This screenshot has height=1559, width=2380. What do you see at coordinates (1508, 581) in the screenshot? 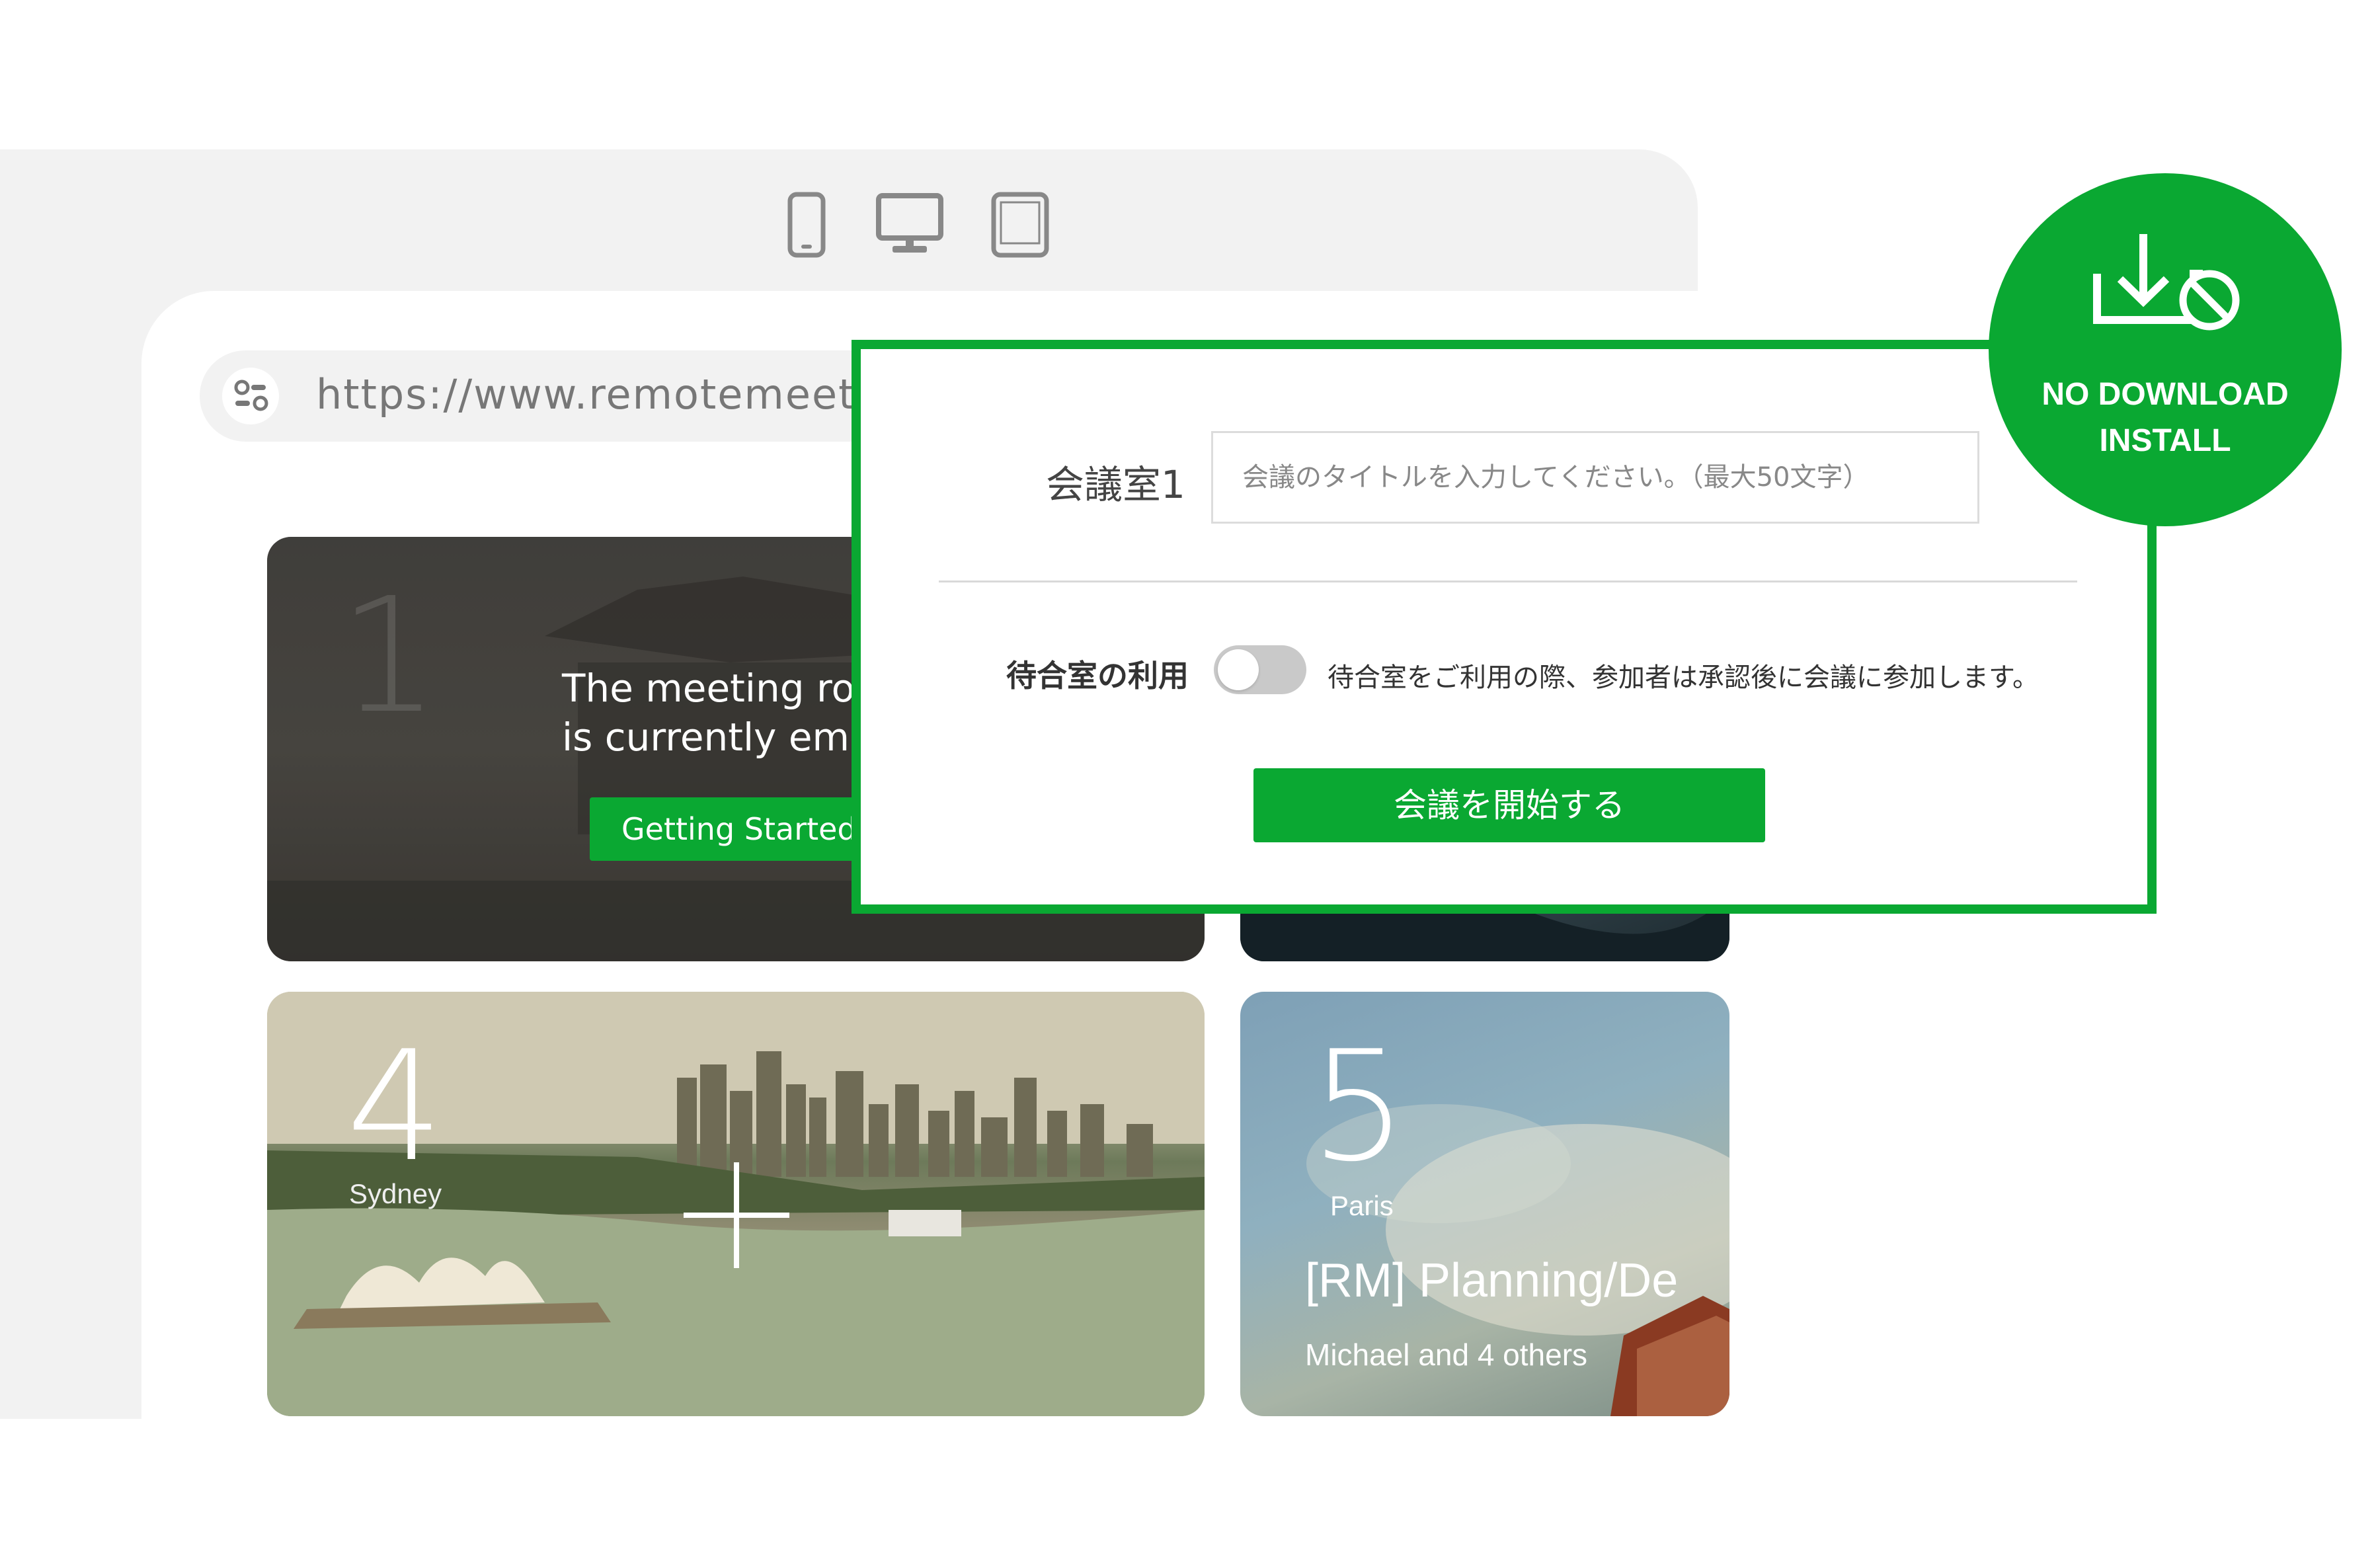
I see `divider` at bounding box center [1508, 581].